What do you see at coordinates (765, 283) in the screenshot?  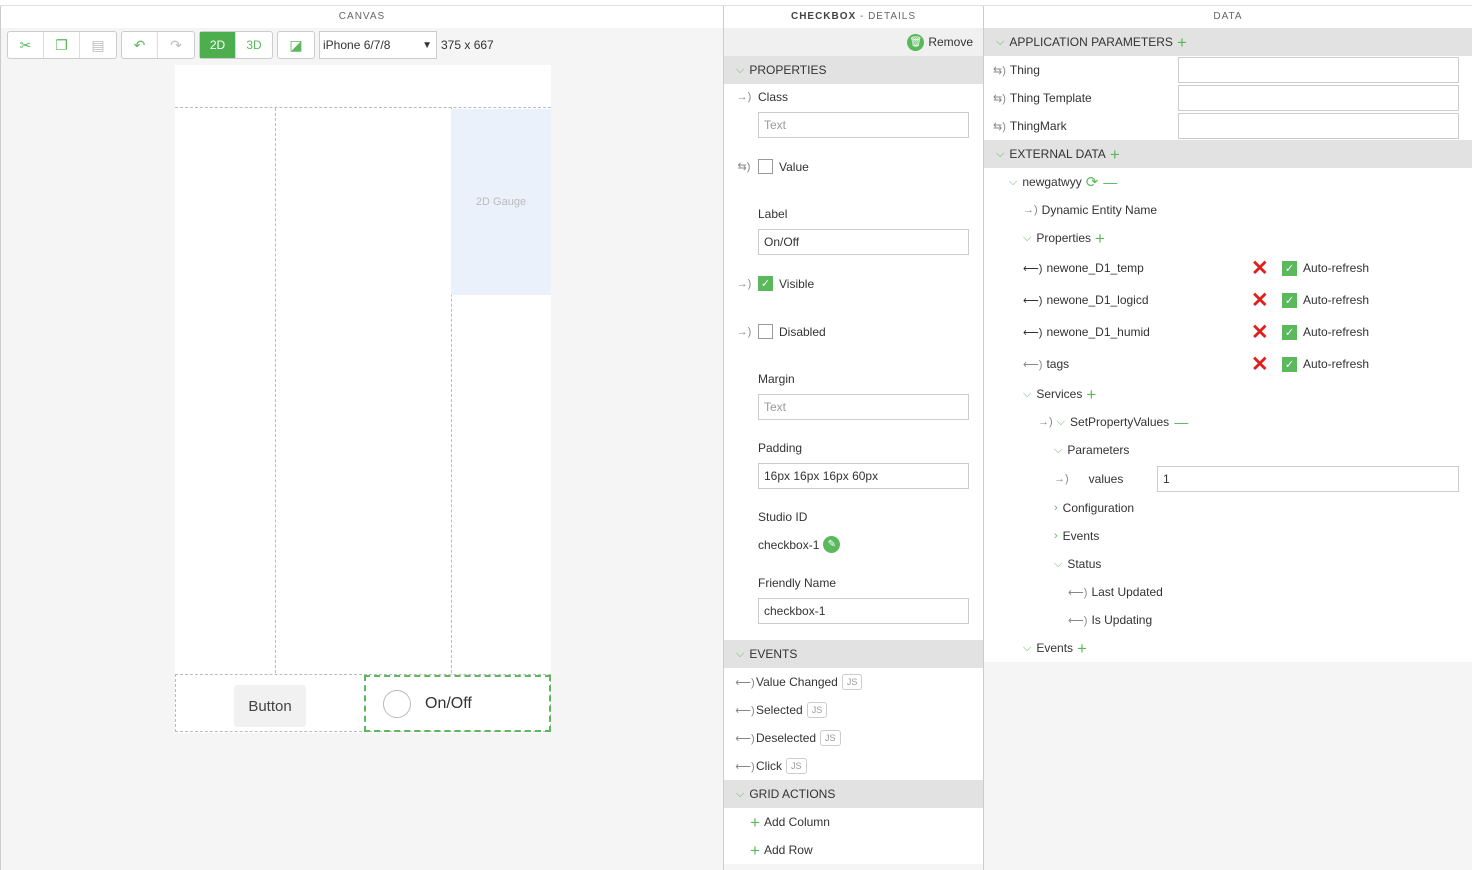 I see `visible-checkbox: ✓` at bounding box center [765, 283].